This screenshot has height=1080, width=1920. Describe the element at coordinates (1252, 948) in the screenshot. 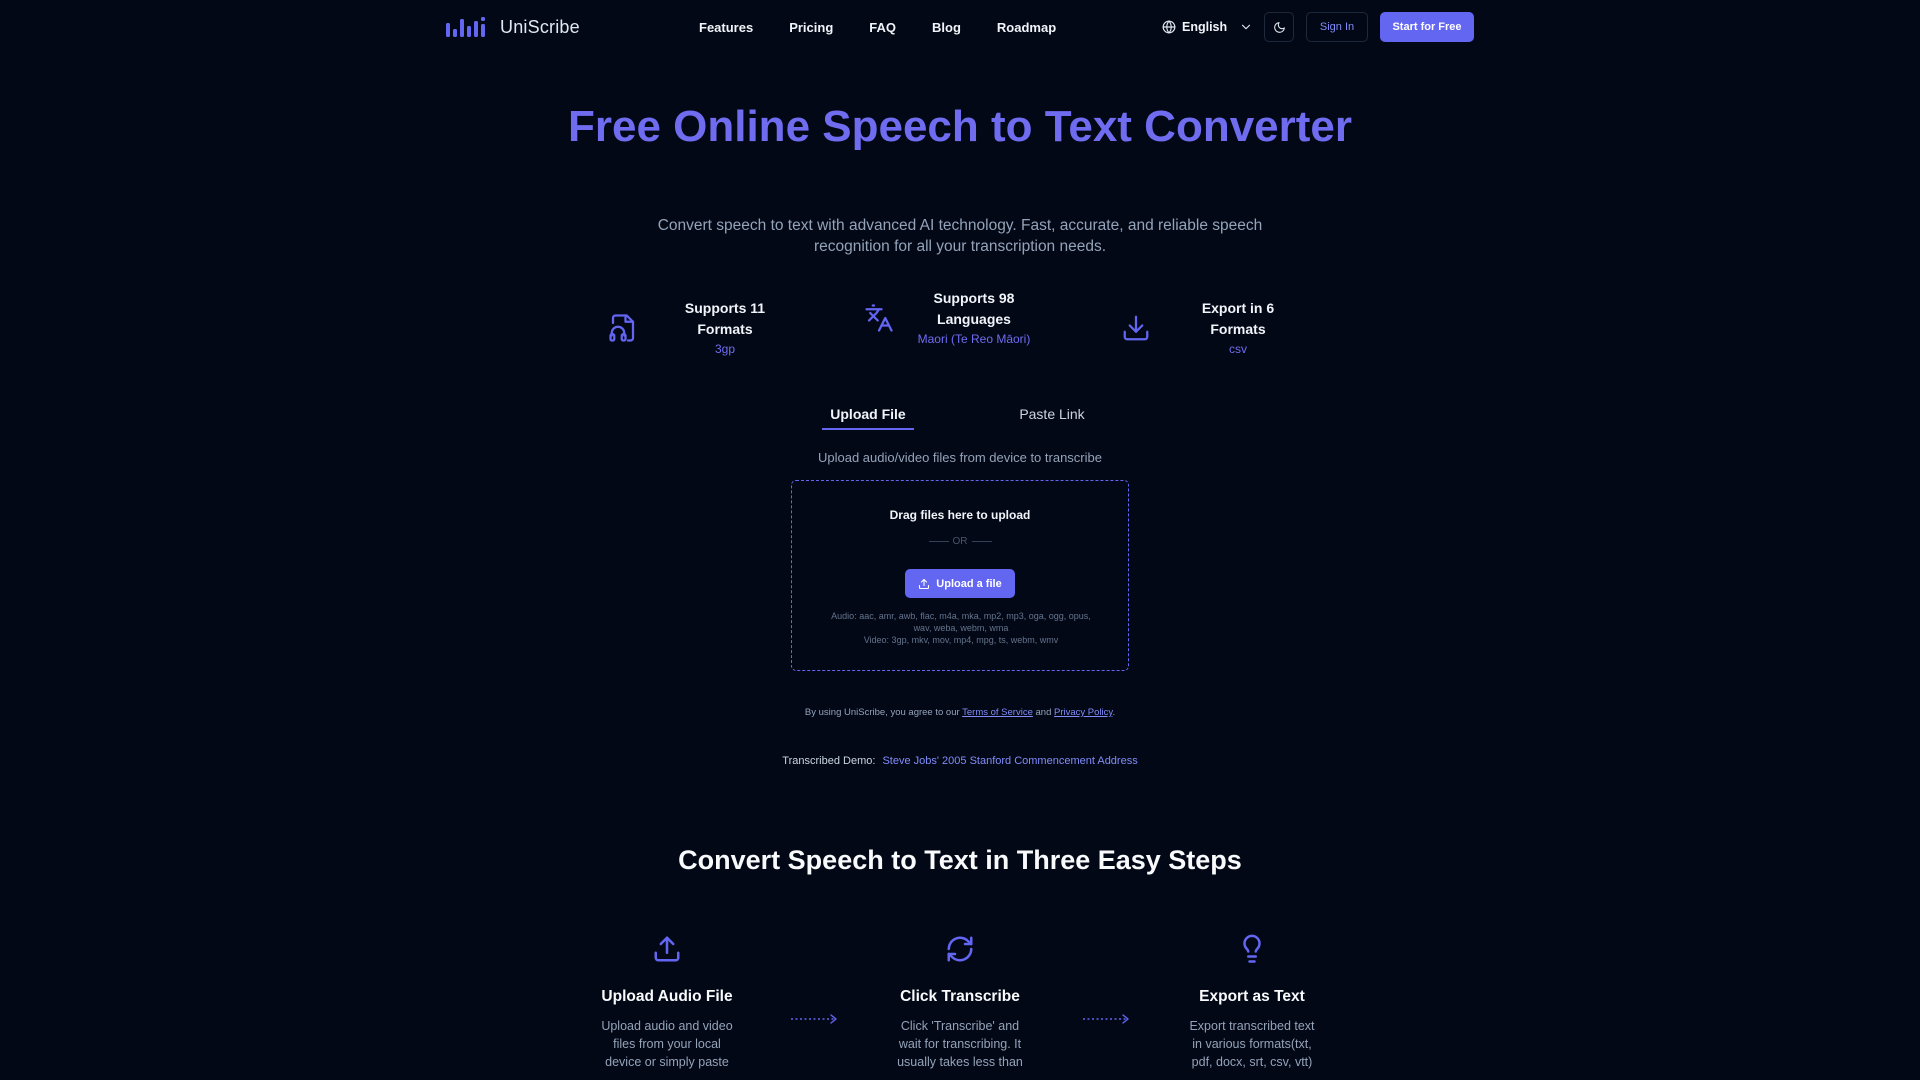

I see `lightbulb-icon` at that location.